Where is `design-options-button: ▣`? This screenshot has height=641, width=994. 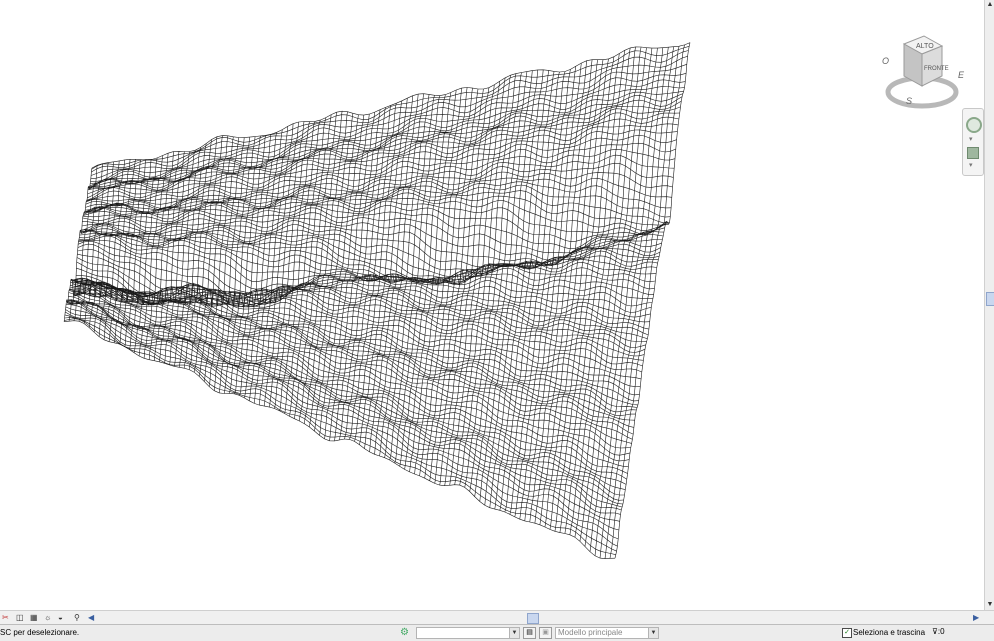
design-options-button: ▣ is located at coordinates (545, 633).